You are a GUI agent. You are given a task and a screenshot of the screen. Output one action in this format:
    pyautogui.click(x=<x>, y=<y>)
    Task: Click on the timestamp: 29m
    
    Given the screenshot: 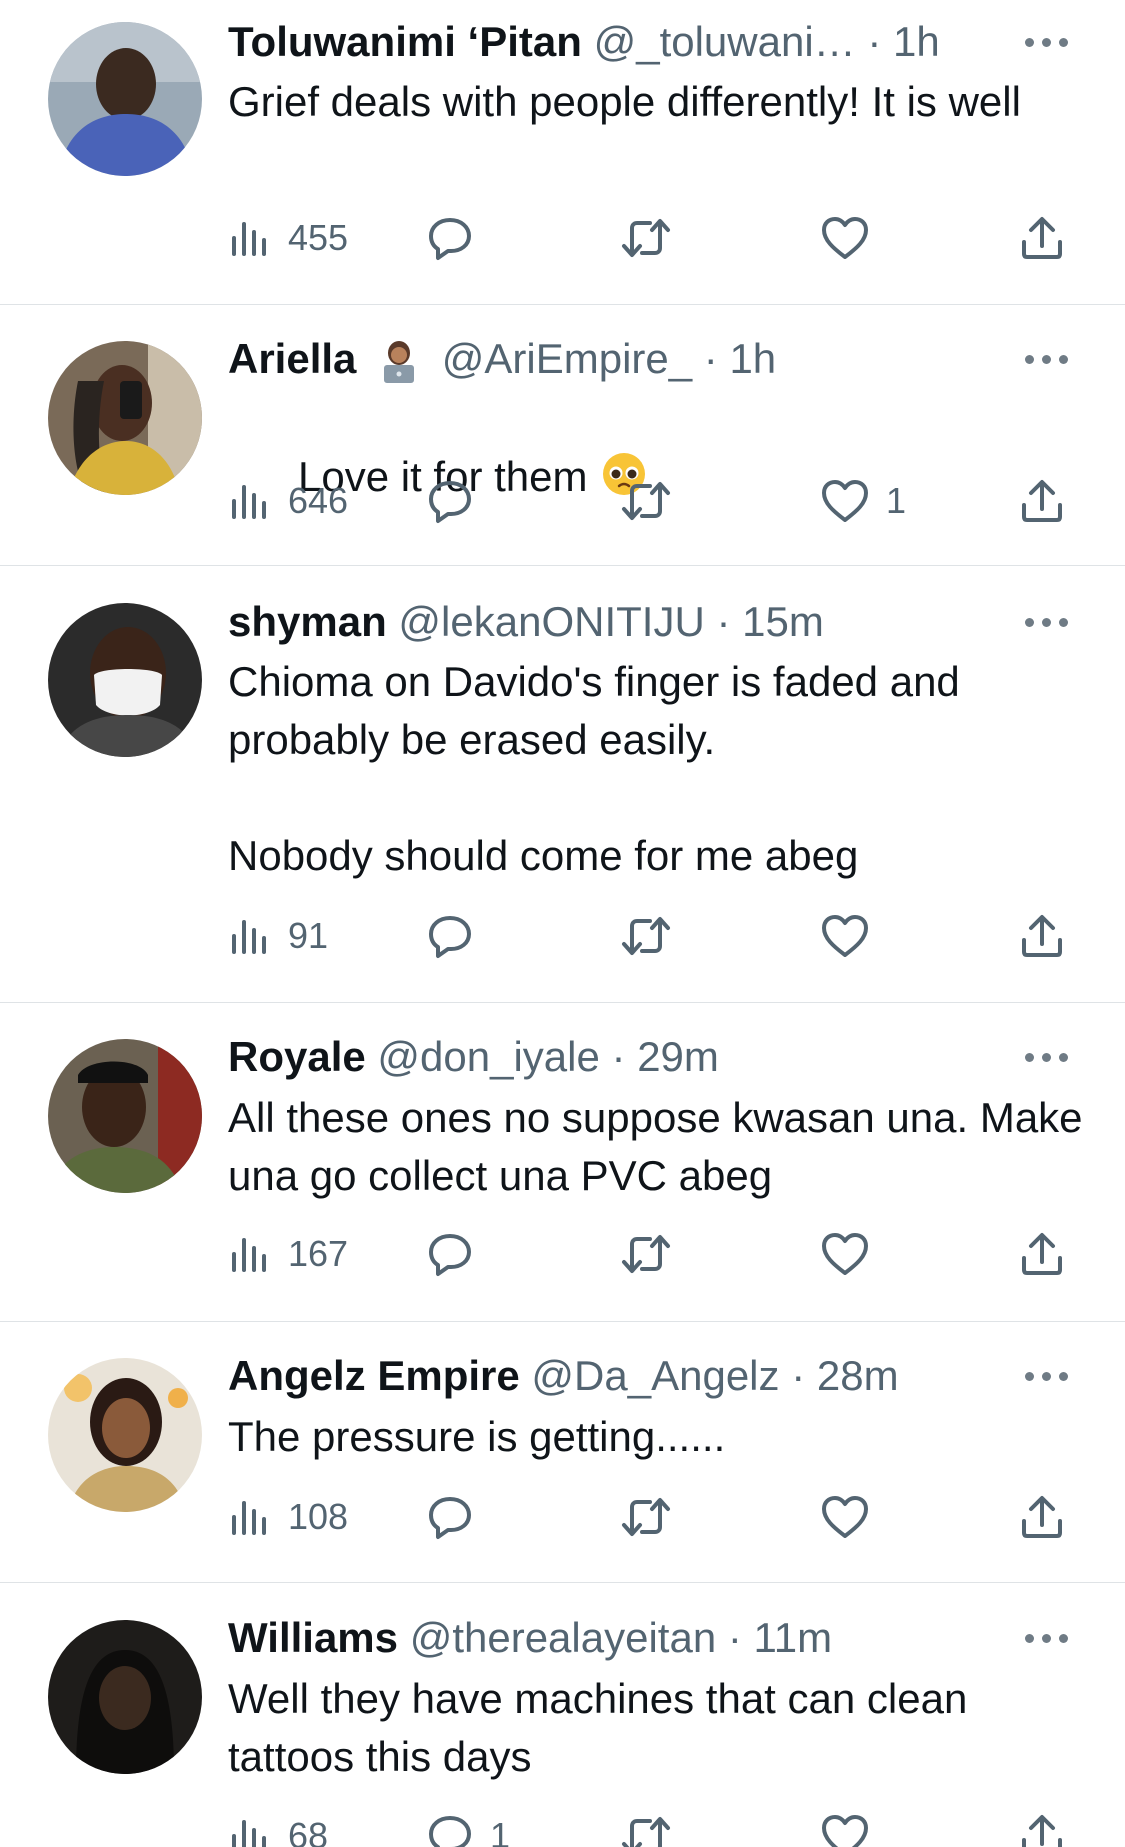 What is the action you would take?
    pyautogui.click(x=678, y=1056)
    